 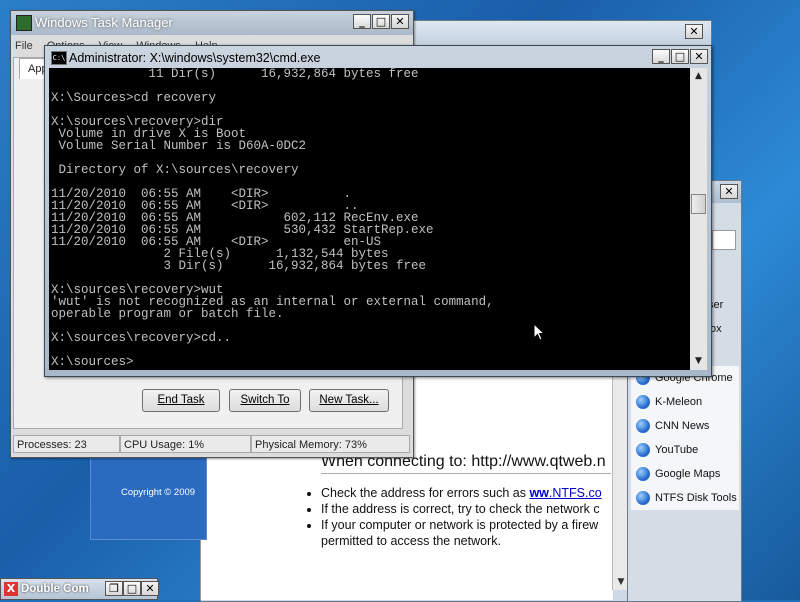 I want to click on console-scrollbar: ▲ ▼, so click(x=698, y=219).